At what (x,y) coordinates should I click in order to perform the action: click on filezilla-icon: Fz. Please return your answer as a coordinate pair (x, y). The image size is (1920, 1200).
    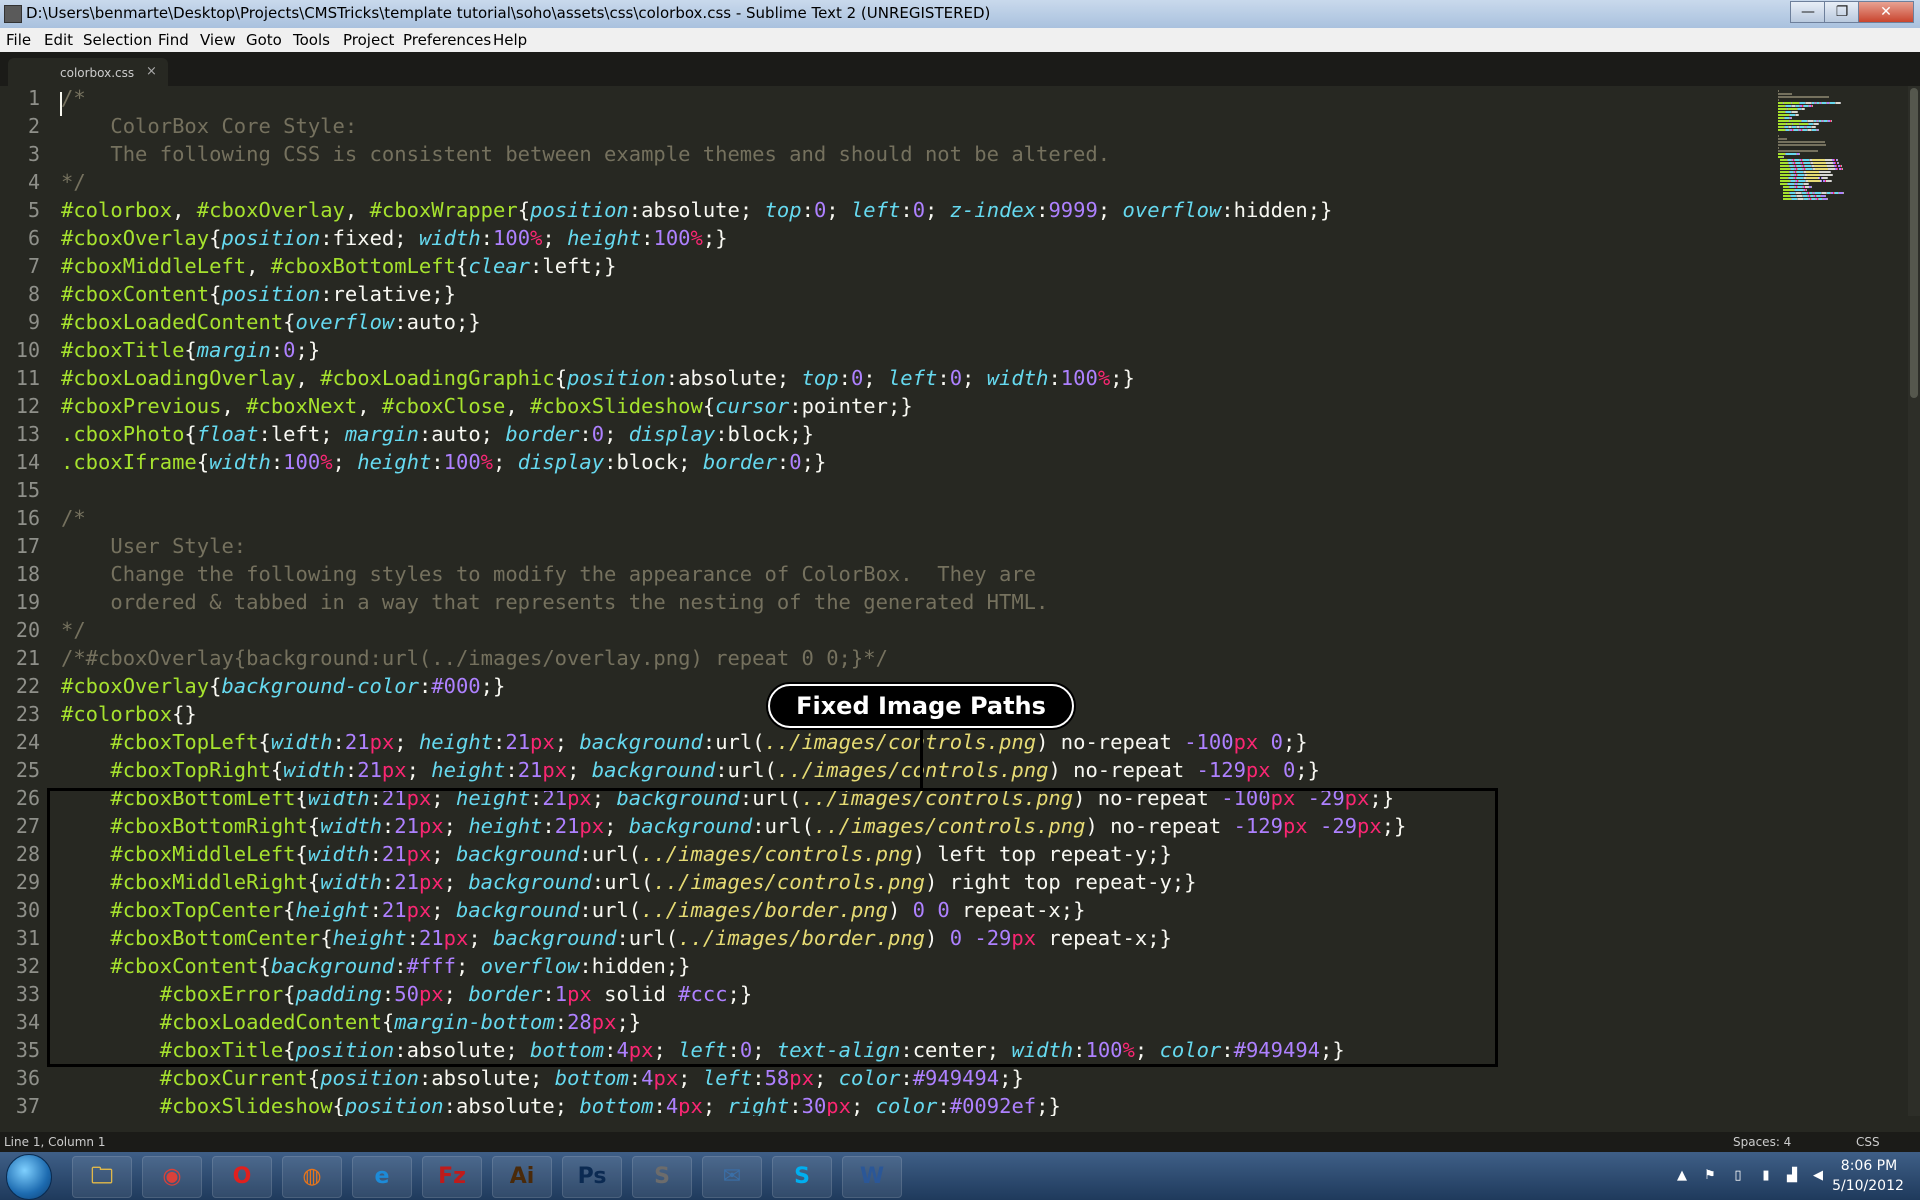
    Looking at the image, I should click on (452, 1177).